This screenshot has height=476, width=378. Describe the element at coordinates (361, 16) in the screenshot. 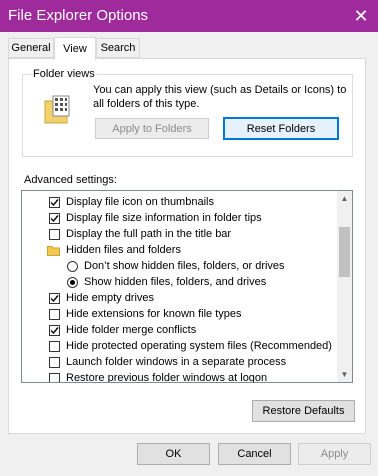

I see `close-icon: ✕` at that location.